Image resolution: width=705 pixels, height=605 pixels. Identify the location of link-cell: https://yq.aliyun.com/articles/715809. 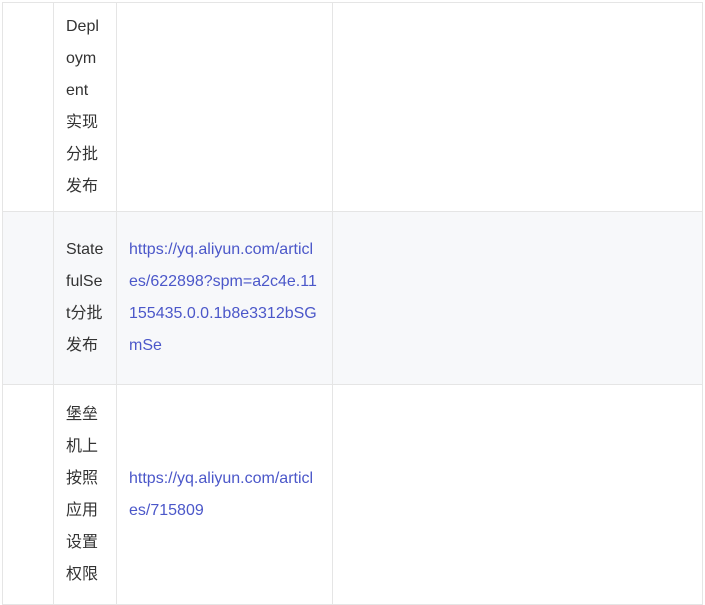
(224, 494).